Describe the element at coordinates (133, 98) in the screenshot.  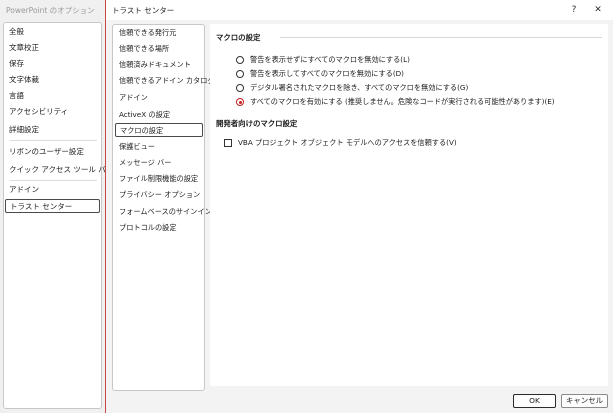
I see `nav-item-addins: アドイン` at that location.